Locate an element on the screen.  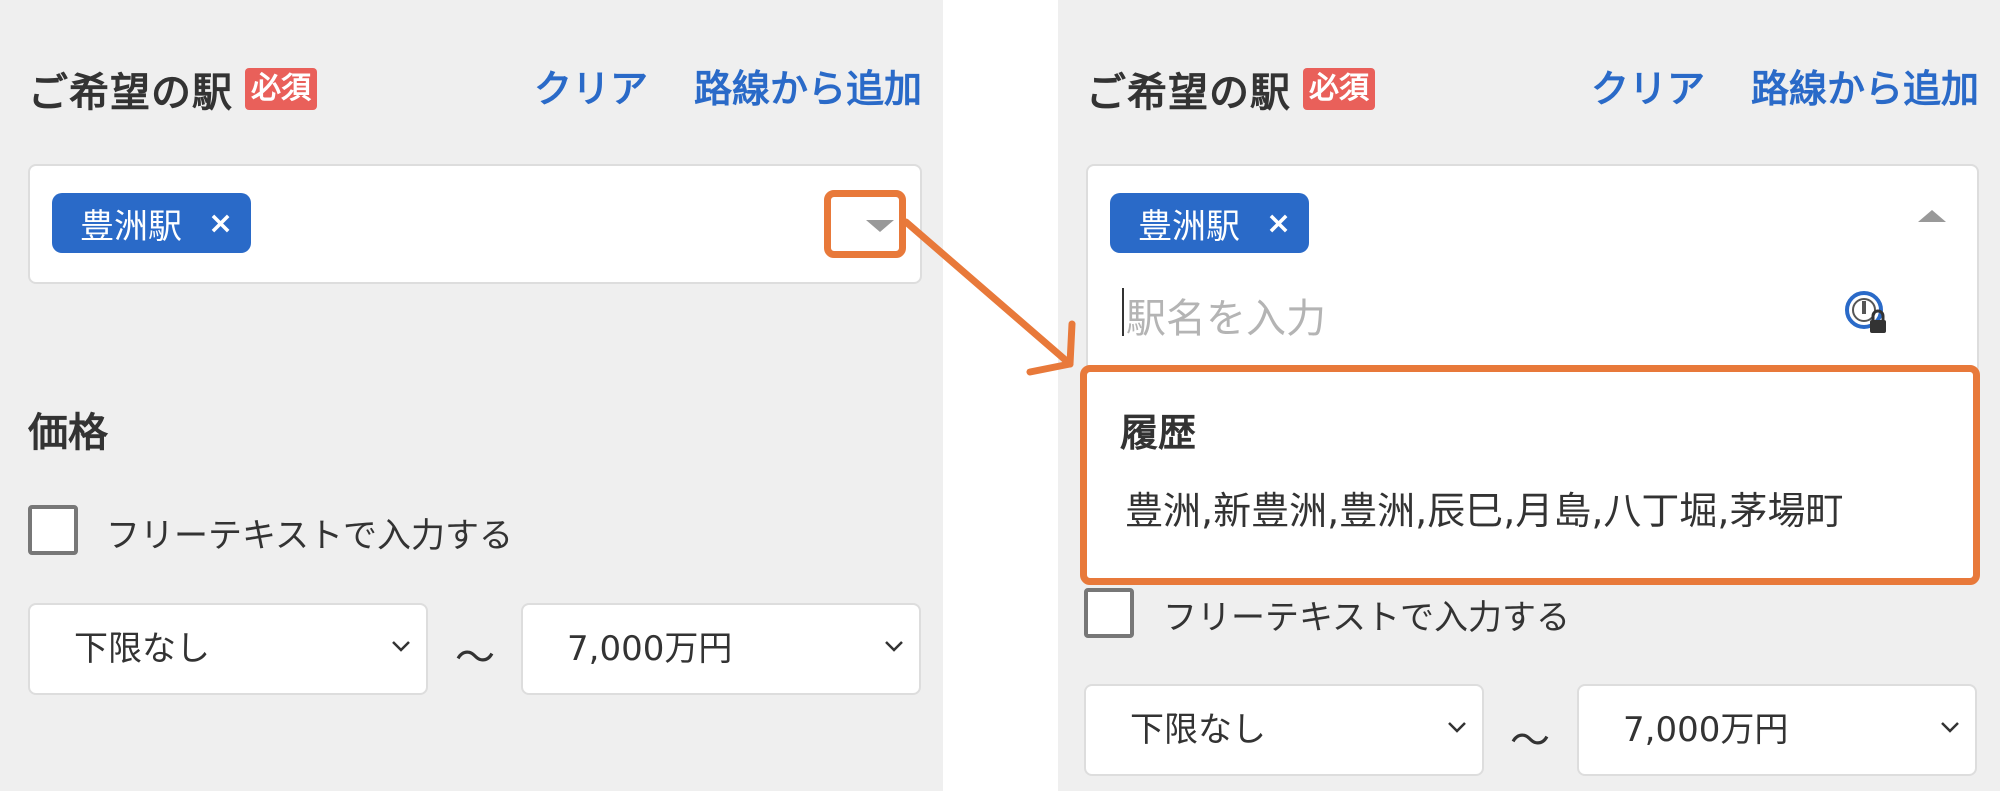
price-title: 価格 is located at coordinates (68, 433).